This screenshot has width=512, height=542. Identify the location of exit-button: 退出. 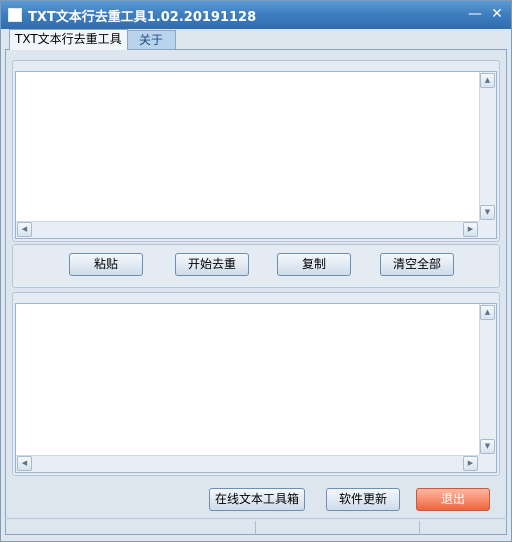
(453, 499).